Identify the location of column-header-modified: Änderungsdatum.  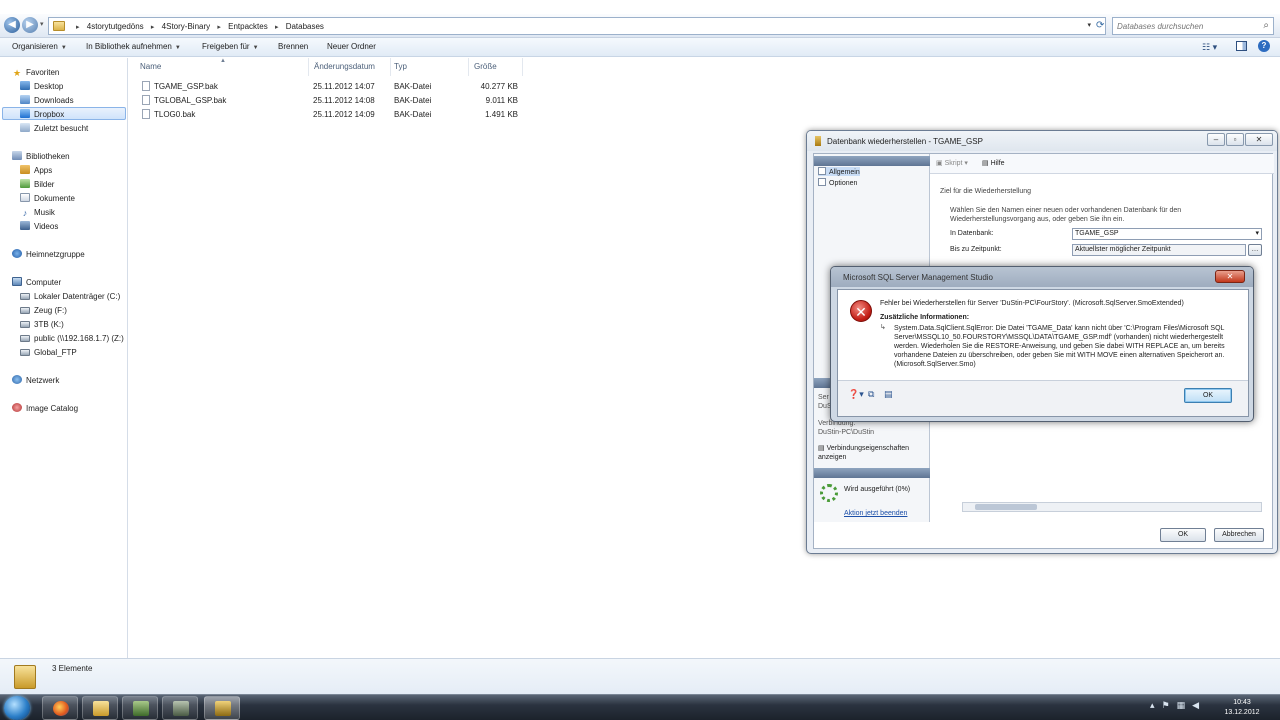
(344, 69).